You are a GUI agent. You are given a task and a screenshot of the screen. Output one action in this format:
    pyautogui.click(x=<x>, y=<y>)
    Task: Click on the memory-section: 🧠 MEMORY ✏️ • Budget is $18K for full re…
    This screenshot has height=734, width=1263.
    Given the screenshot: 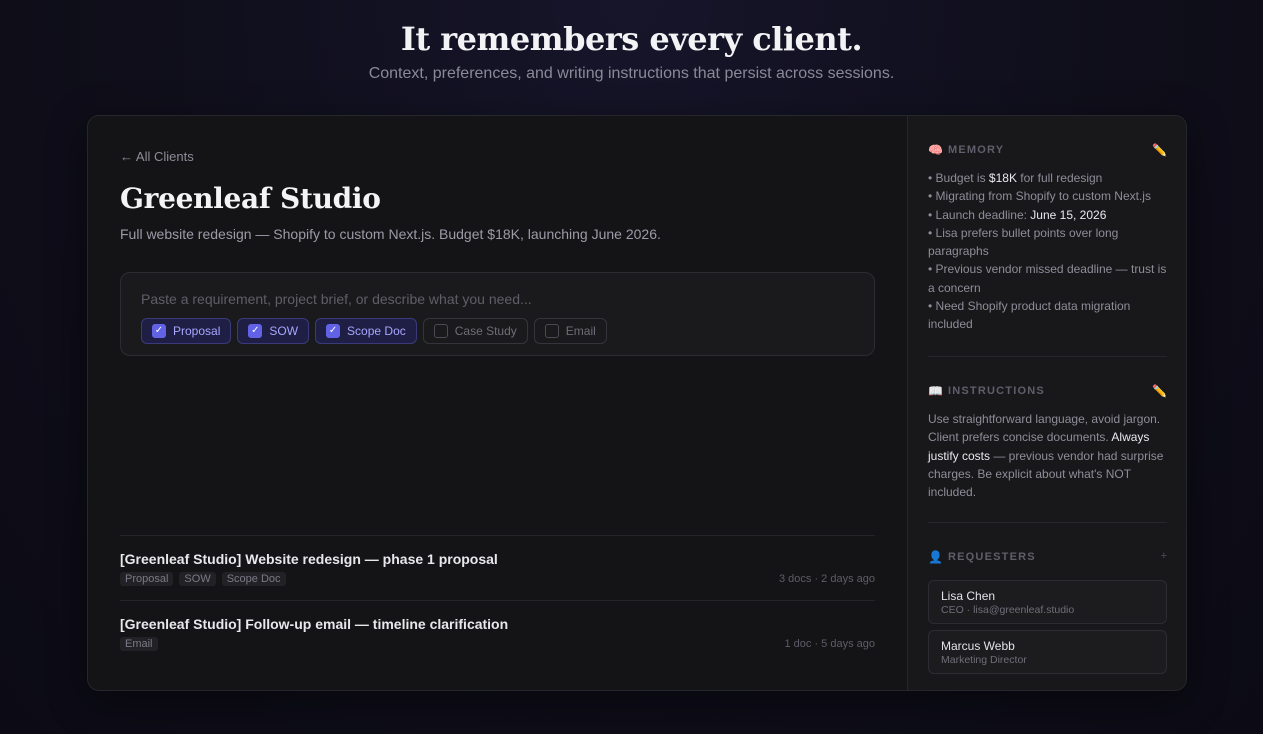 What is the action you would take?
    pyautogui.click(x=1047, y=238)
    